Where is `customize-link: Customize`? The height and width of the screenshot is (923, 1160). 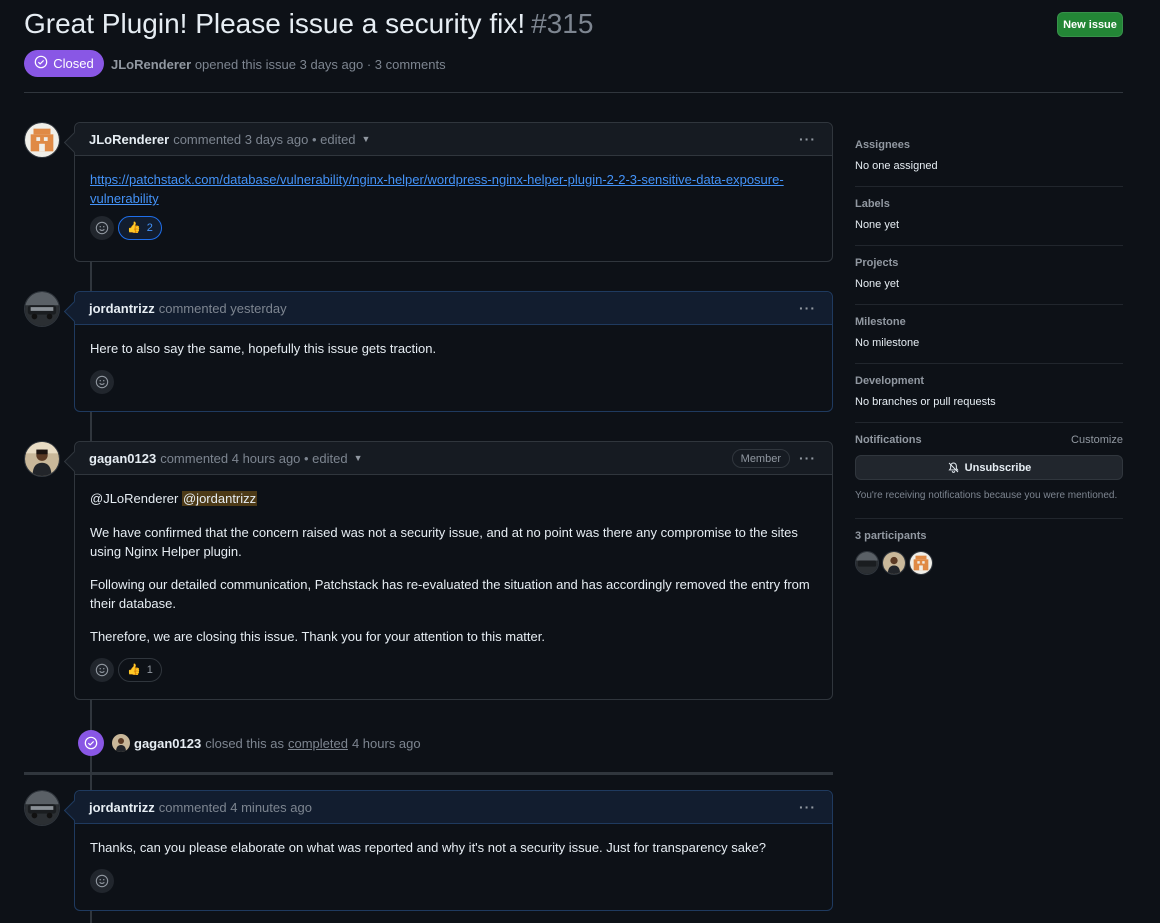 customize-link: Customize is located at coordinates (1097, 440).